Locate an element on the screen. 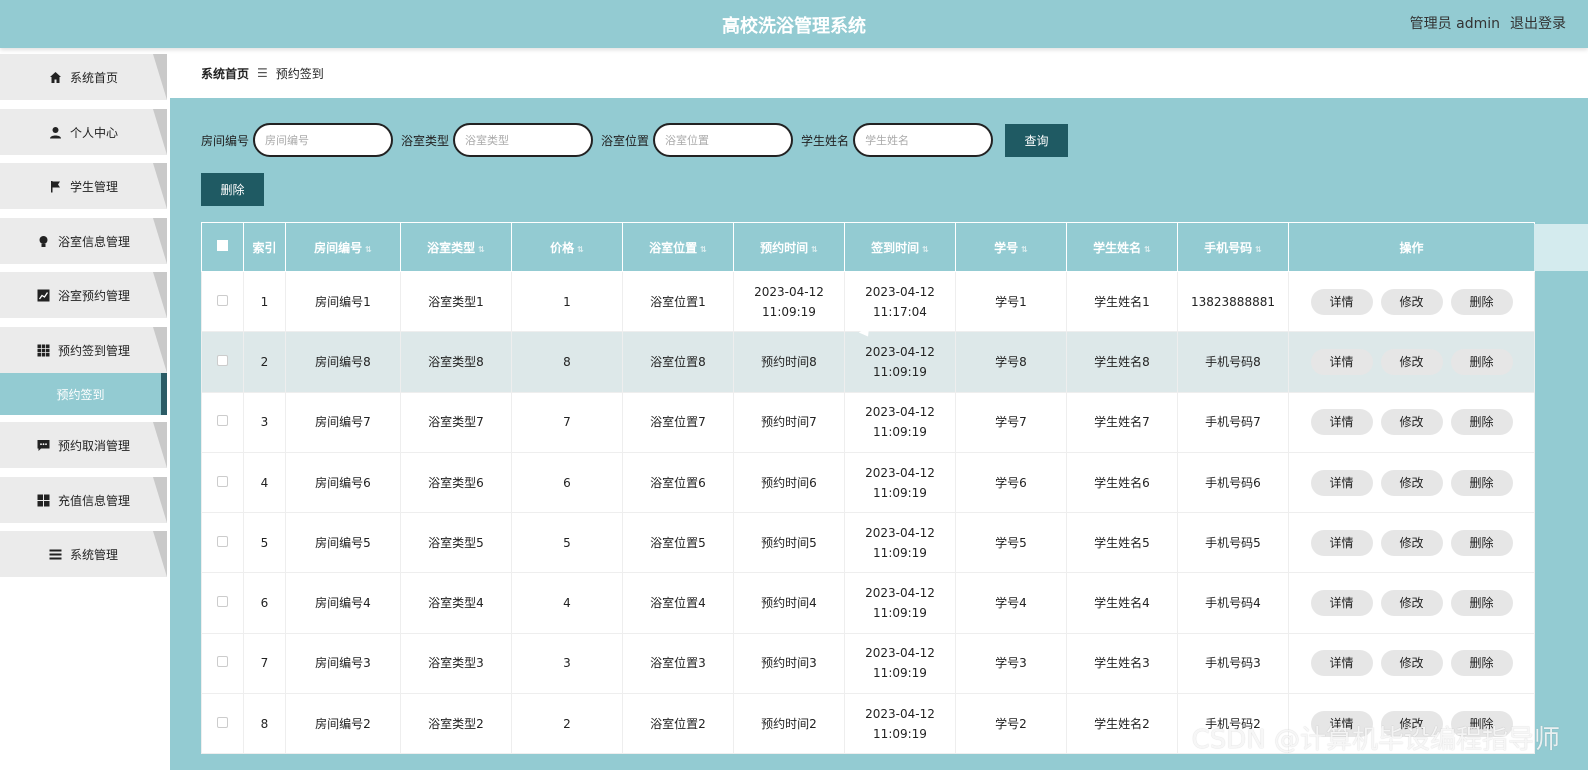 The height and width of the screenshot is (770, 1588). cell-location: 浴室位置8 is located at coordinates (678, 362).